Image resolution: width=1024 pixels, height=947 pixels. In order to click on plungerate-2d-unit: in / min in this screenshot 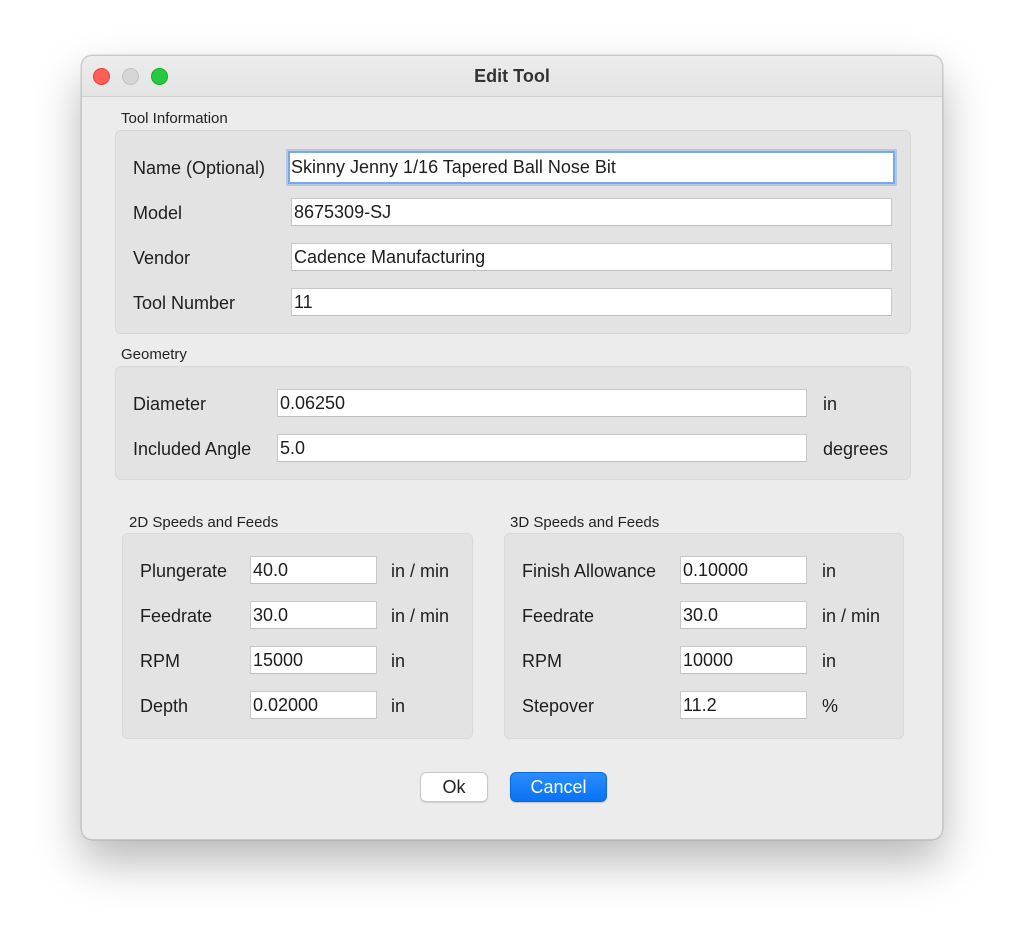, I will do `click(420, 571)`.